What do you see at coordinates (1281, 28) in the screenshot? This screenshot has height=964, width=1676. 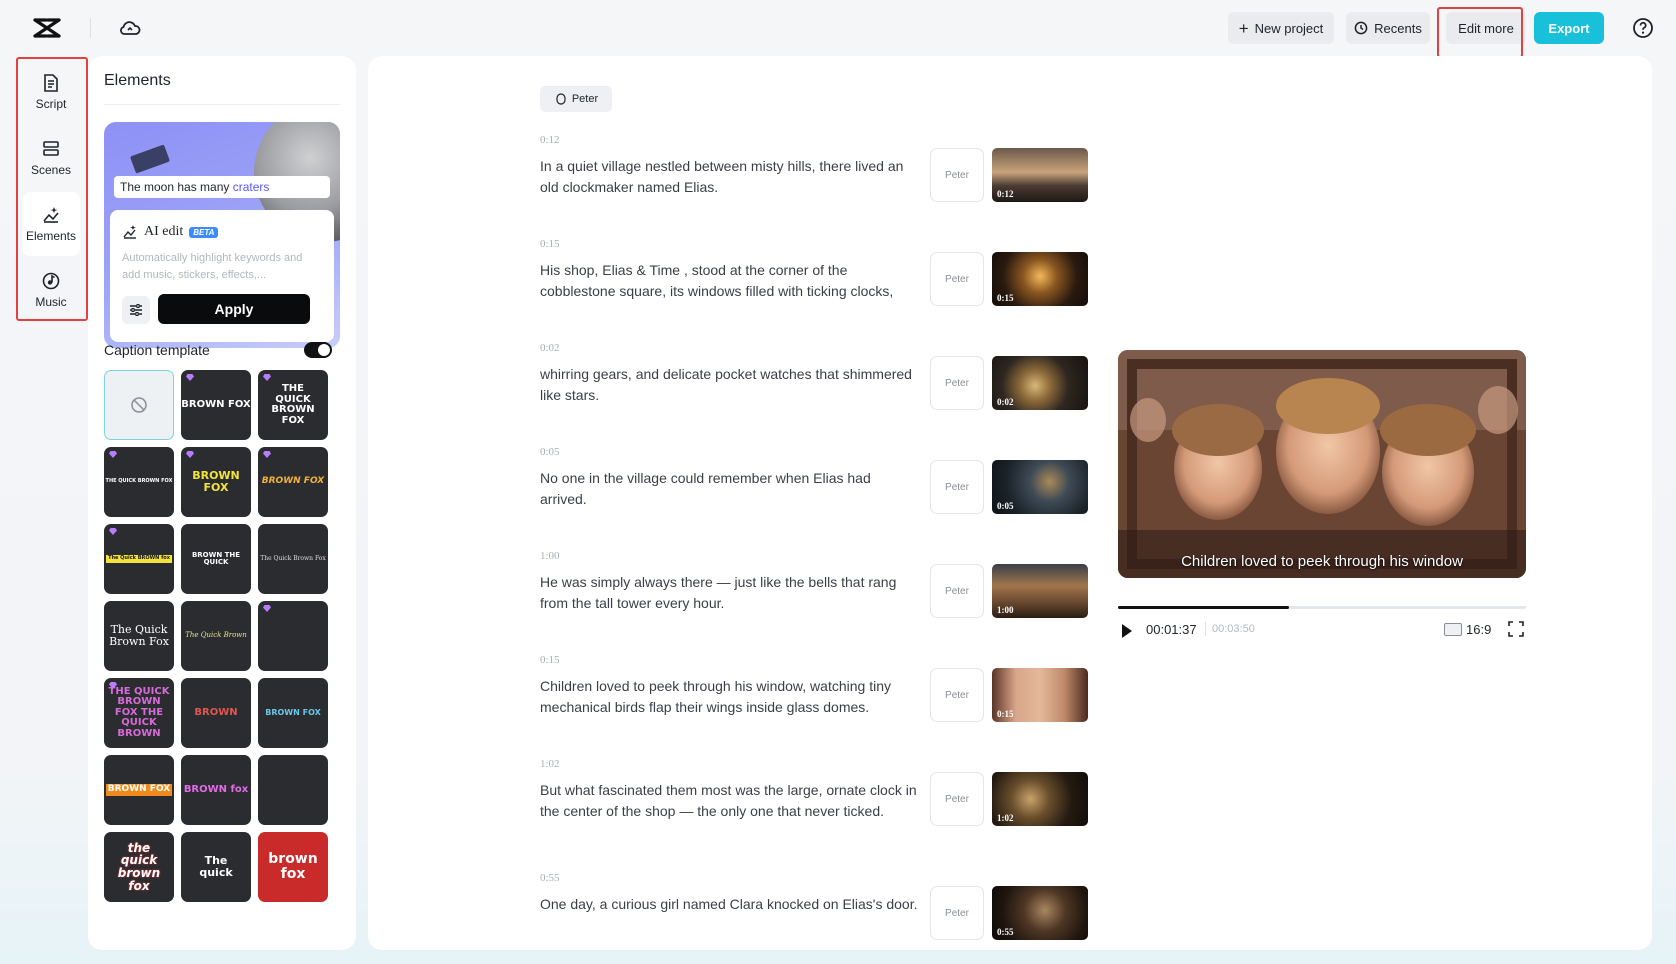 I see `new-project-button: + New project` at bounding box center [1281, 28].